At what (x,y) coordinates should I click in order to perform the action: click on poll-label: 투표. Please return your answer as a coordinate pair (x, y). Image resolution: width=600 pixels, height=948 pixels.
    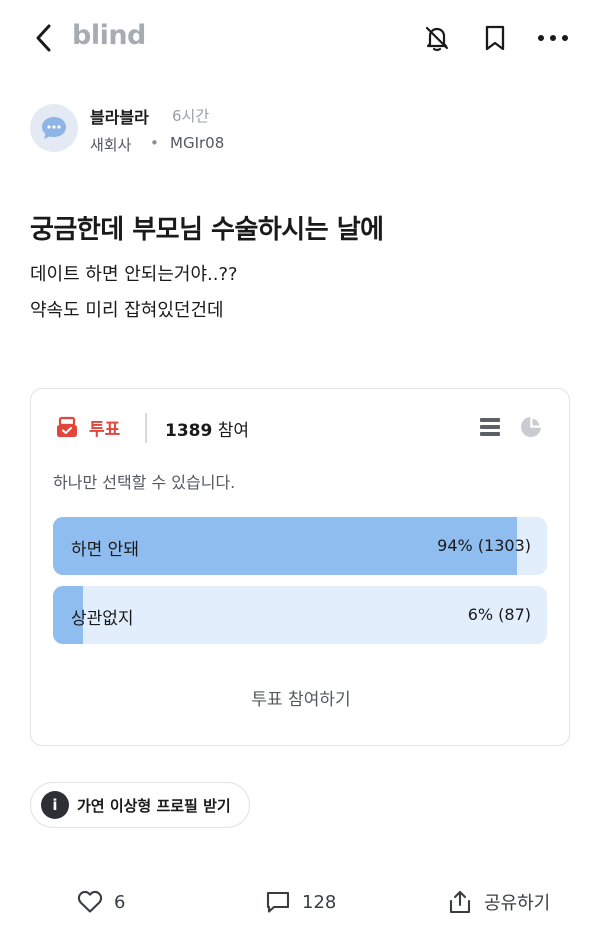
    Looking at the image, I should click on (105, 430).